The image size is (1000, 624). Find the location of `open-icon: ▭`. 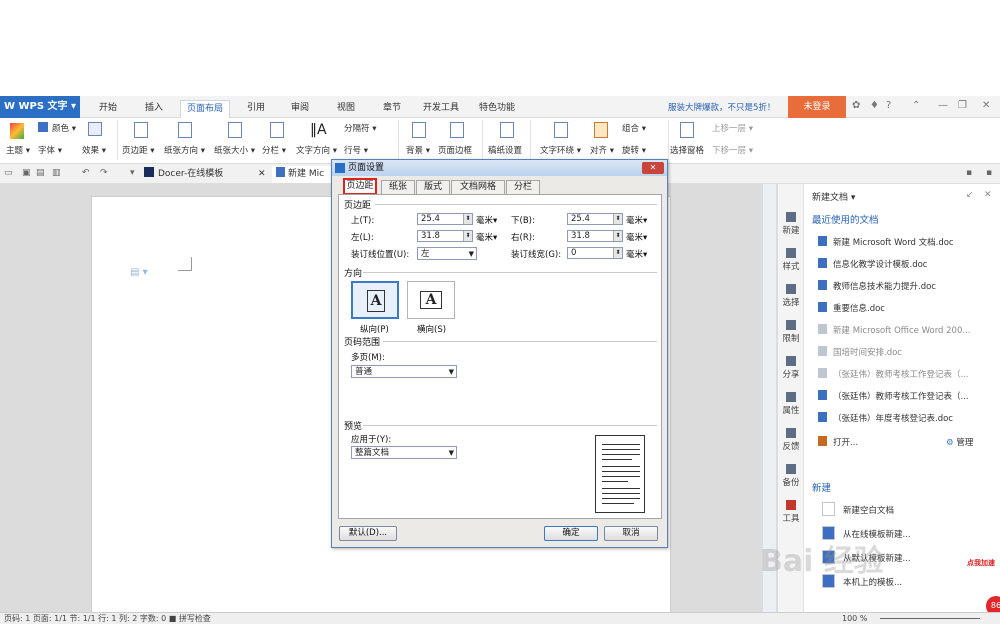

open-icon: ▭ is located at coordinates (8, 173).